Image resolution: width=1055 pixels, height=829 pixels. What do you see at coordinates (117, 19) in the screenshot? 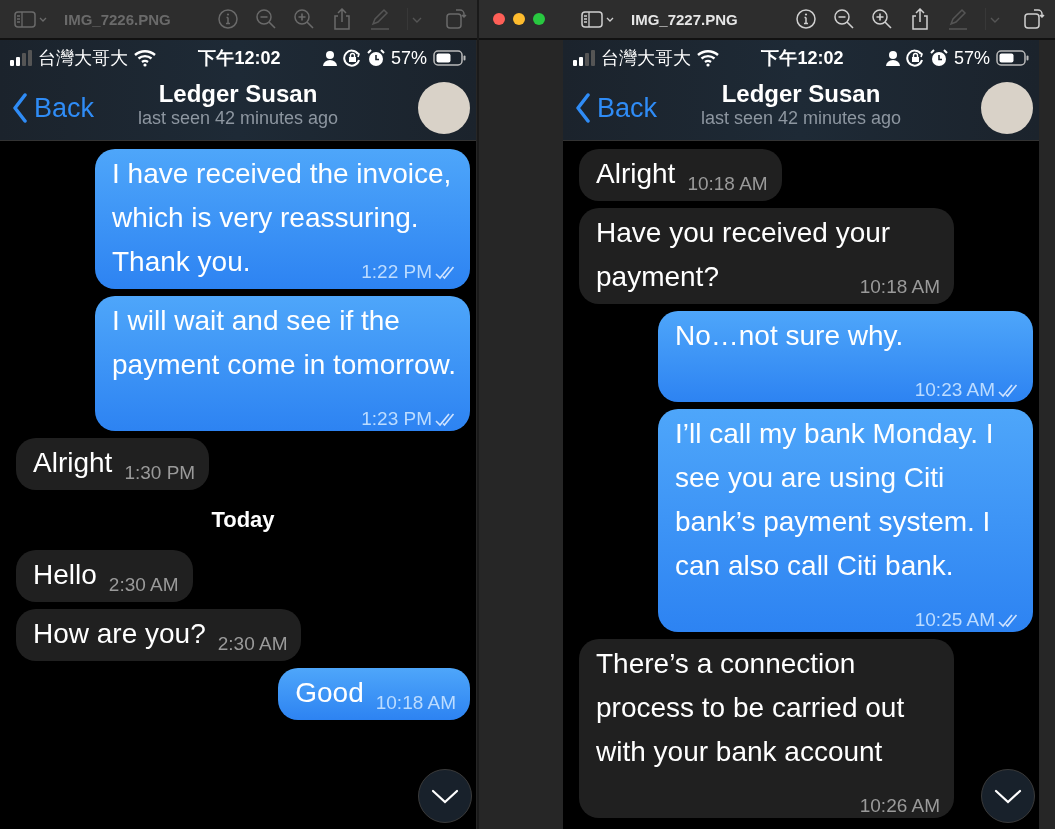
I see `file-name: IMG_7226.PNG` at bounding box center [117, 19].